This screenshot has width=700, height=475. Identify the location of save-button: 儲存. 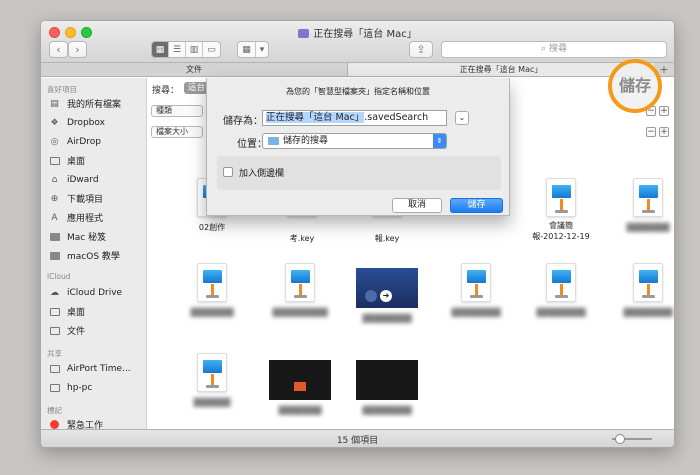
(476, 205).